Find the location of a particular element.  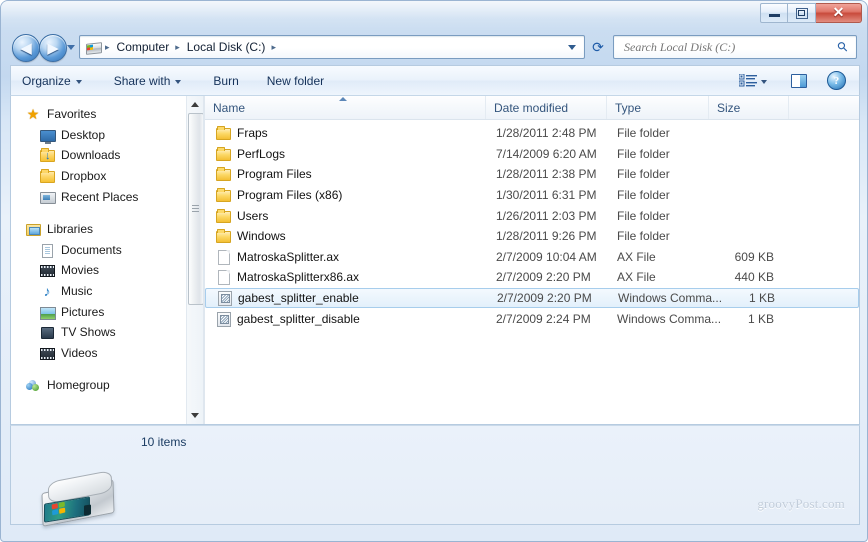

breadcrumb-item-local-disk: Local Disk (C:) is located at coordinates (226, 47).